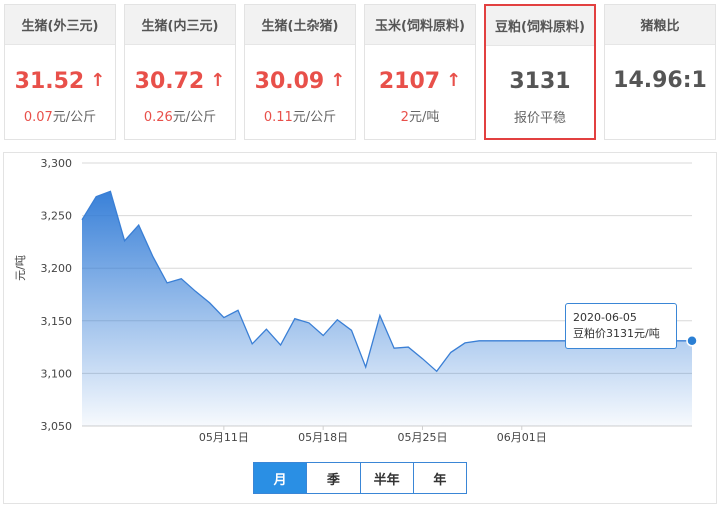 This screenshot has height=510, width=720. I want to click on tooltip-date: 2020-06-05, so click(605, 317).